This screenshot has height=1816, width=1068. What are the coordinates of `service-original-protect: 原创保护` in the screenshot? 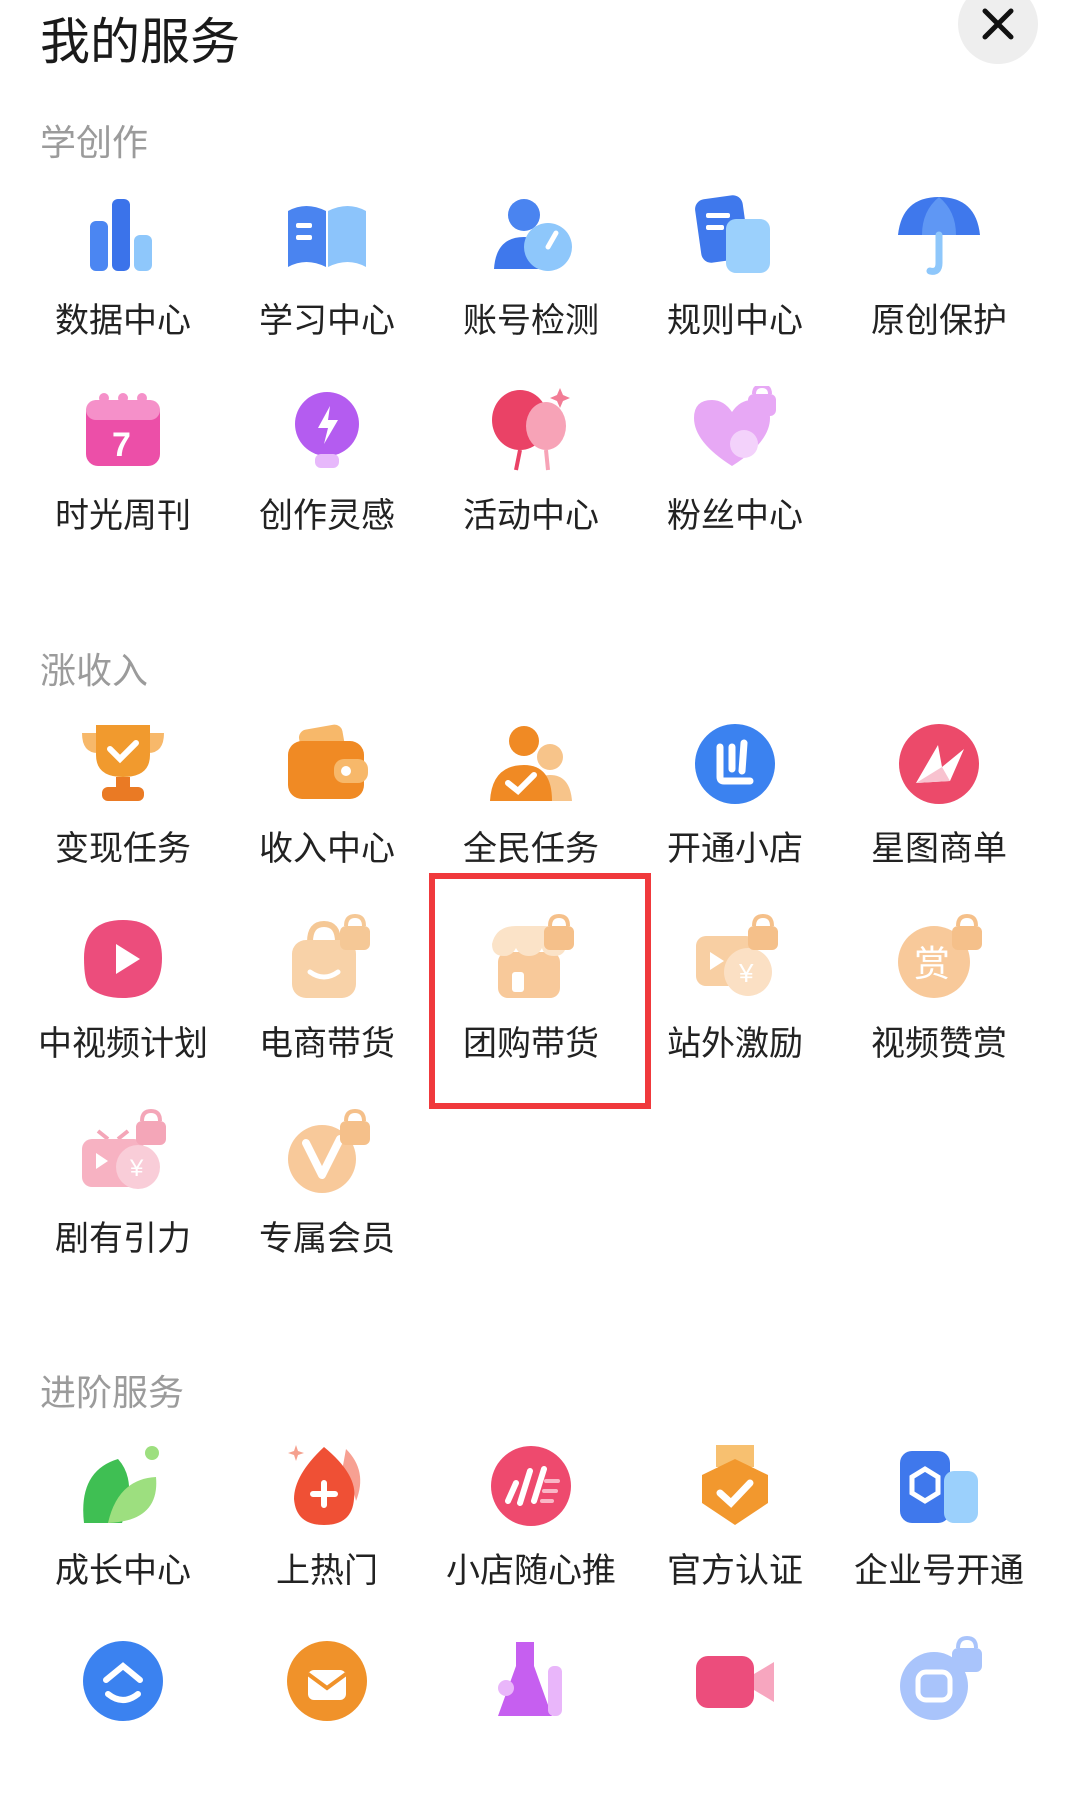 It's located at (939, 281).